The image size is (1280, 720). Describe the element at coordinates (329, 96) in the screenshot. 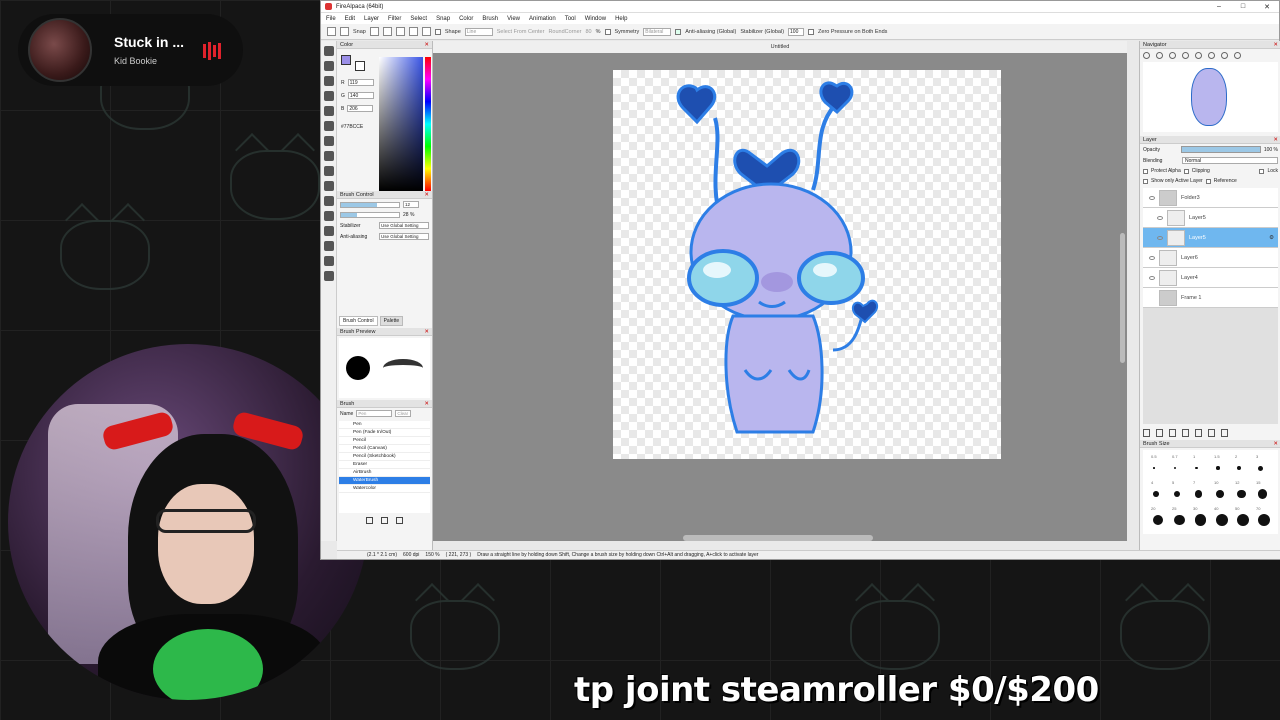

I see `move-tool-icon` at that location.